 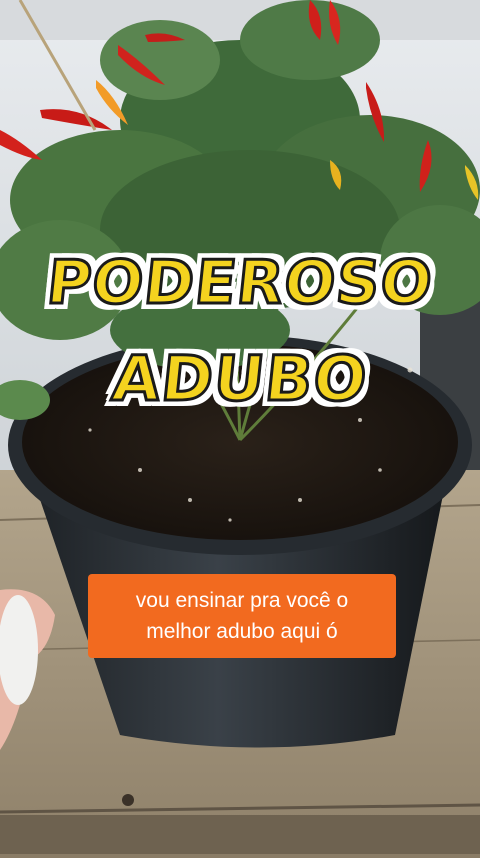 I want to click on caption-line-1: vou ensinar pra você o, so click(x=242, y=600).